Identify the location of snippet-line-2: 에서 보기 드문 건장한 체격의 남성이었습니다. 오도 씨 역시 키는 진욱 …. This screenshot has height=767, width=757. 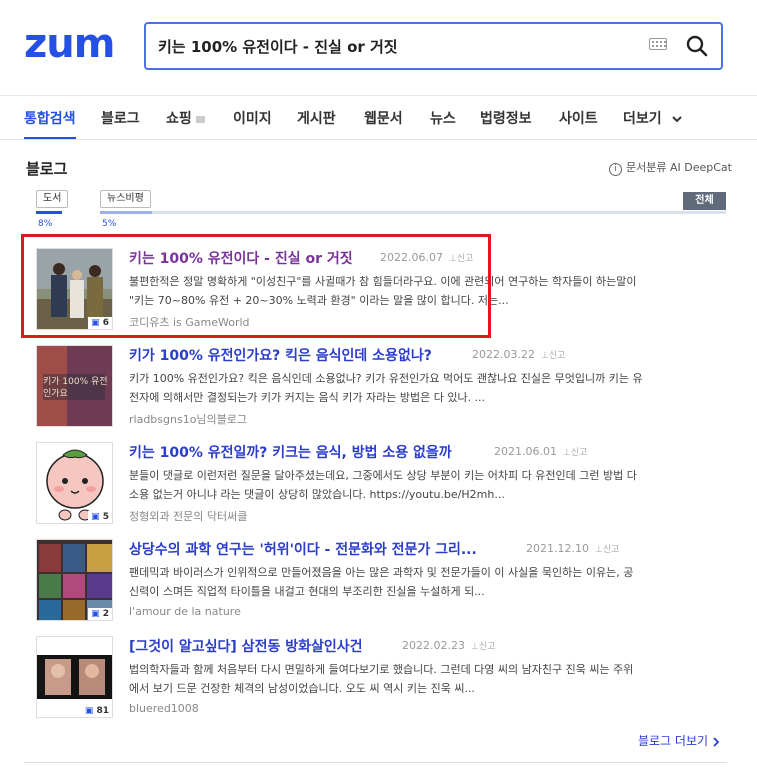
(302, 688).